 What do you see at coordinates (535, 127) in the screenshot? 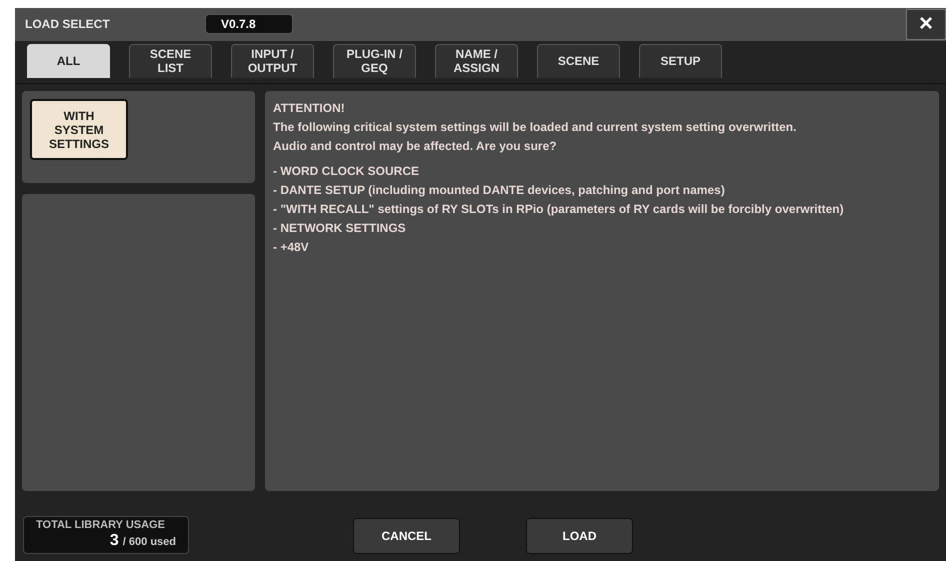
I see `message-text: The following critical system settings will be loaded and current system setting overwritten.` at bounding box center [535, 127].